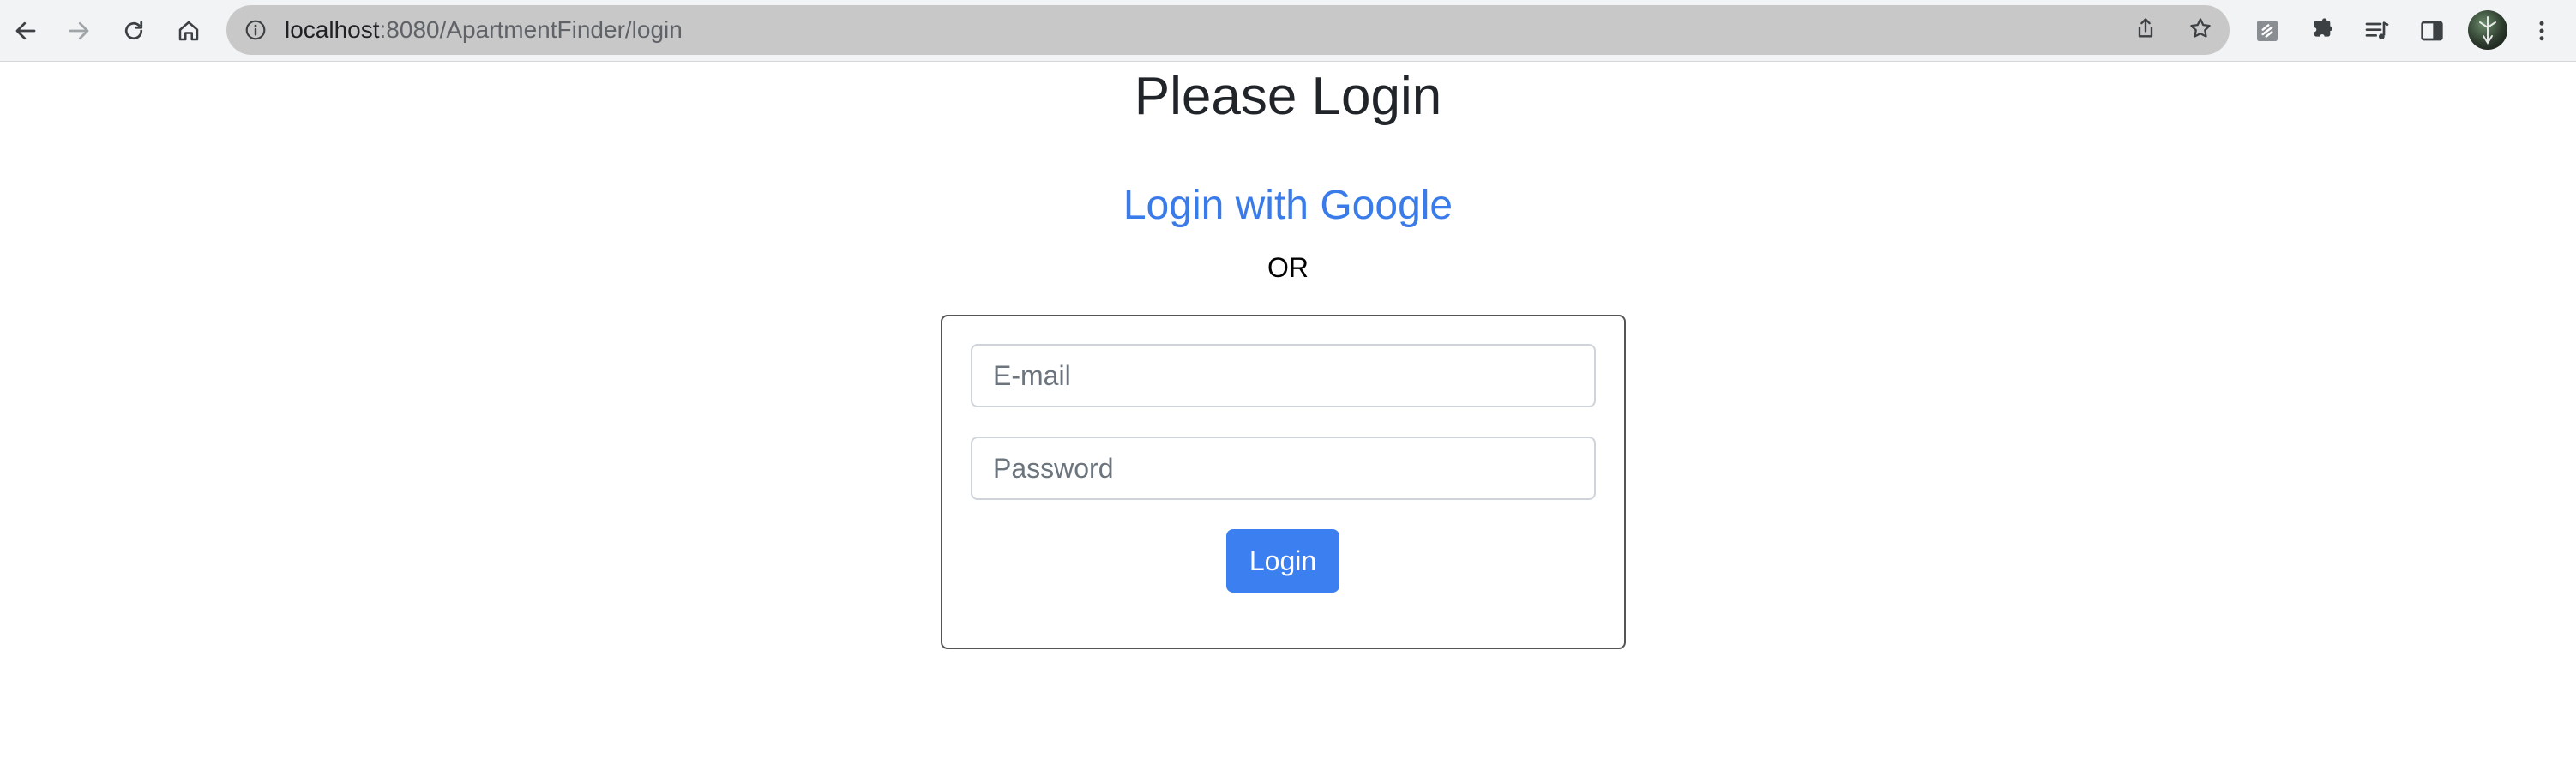 The width and height of the screenshot is (2576, 777). I want to click on puzzle-icon, so click(2322, 31).